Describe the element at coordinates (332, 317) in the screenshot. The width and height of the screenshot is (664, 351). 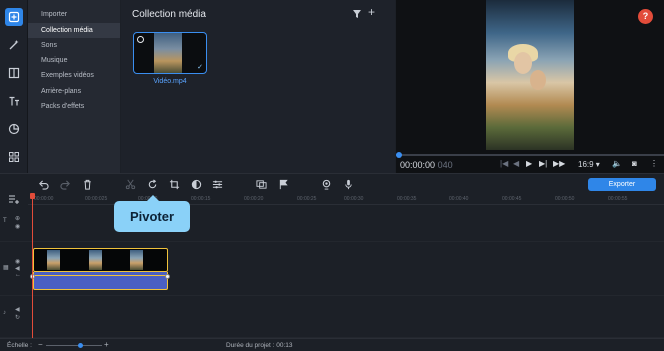
I see `music-track: ♪ ◀ ↻` at that location.